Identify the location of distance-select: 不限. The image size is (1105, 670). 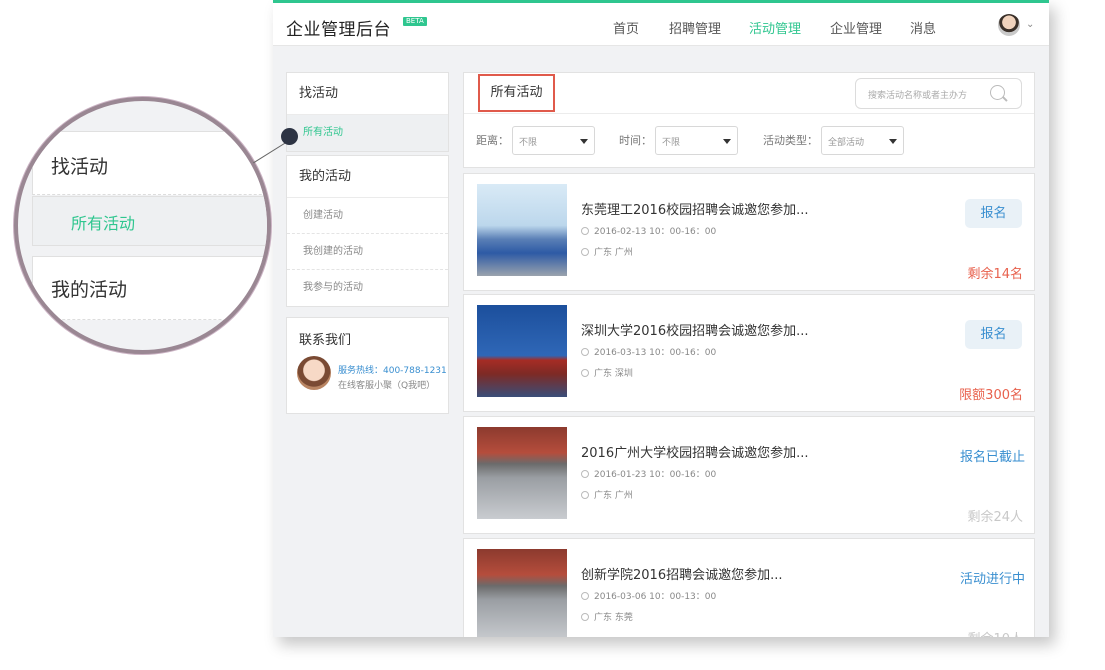
(553, 140).